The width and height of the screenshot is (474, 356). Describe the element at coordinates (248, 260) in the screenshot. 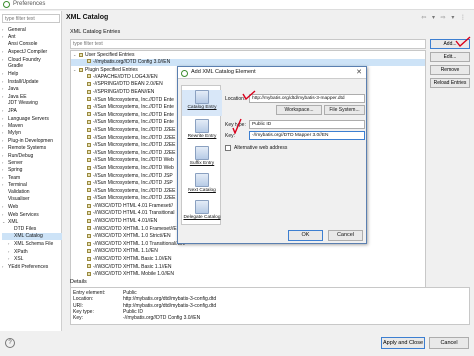

I see `catalog-entry-row: -//W3C//DTD XHTML Basic 1.0//EN` at that location.